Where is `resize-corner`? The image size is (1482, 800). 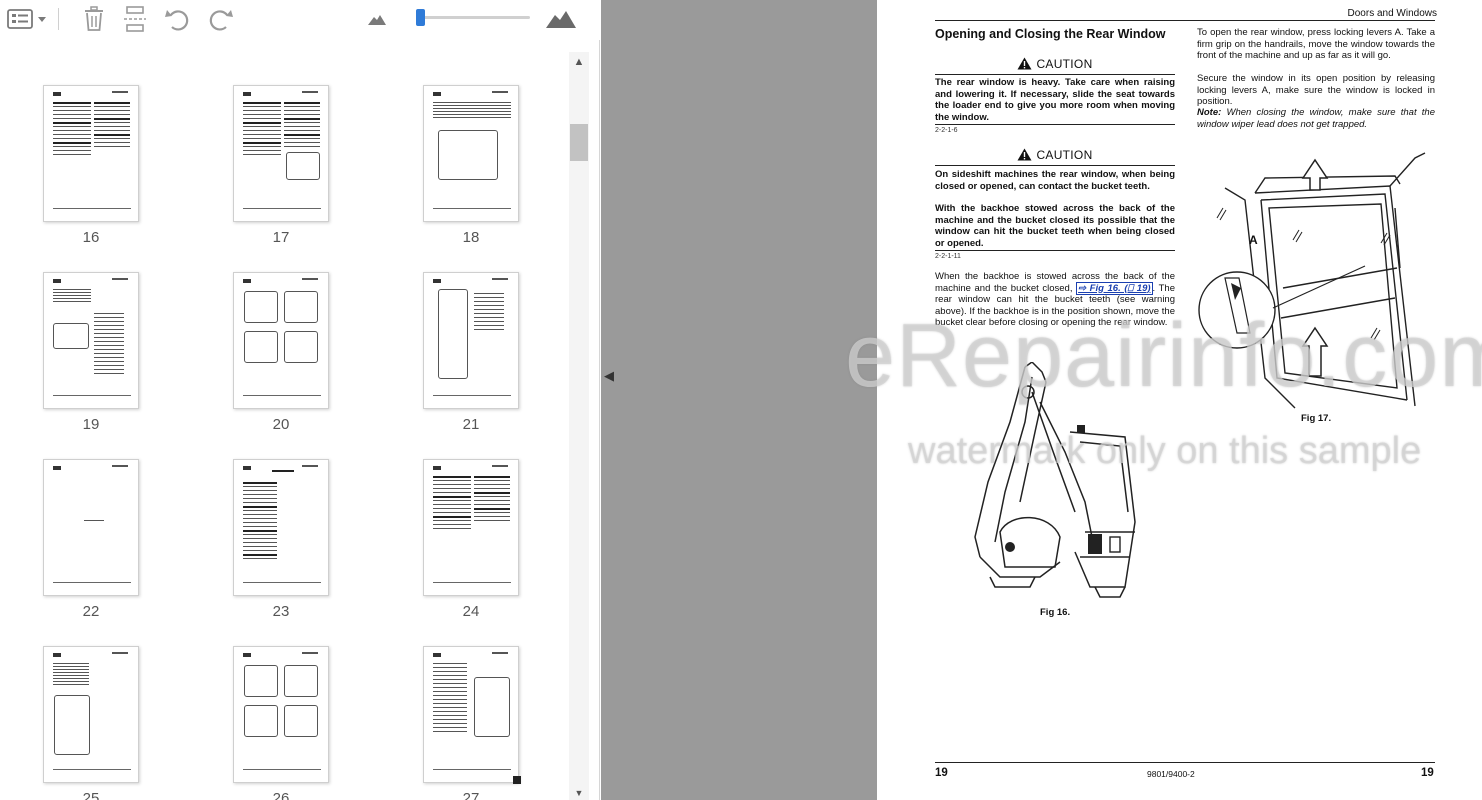
resize-corner is located at coordinates (517, 780).